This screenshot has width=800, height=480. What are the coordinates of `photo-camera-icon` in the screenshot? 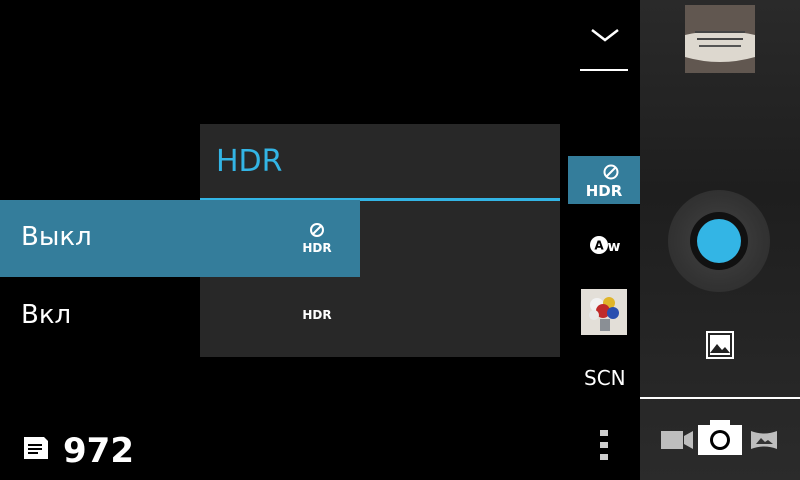 It's located at (720, 440).